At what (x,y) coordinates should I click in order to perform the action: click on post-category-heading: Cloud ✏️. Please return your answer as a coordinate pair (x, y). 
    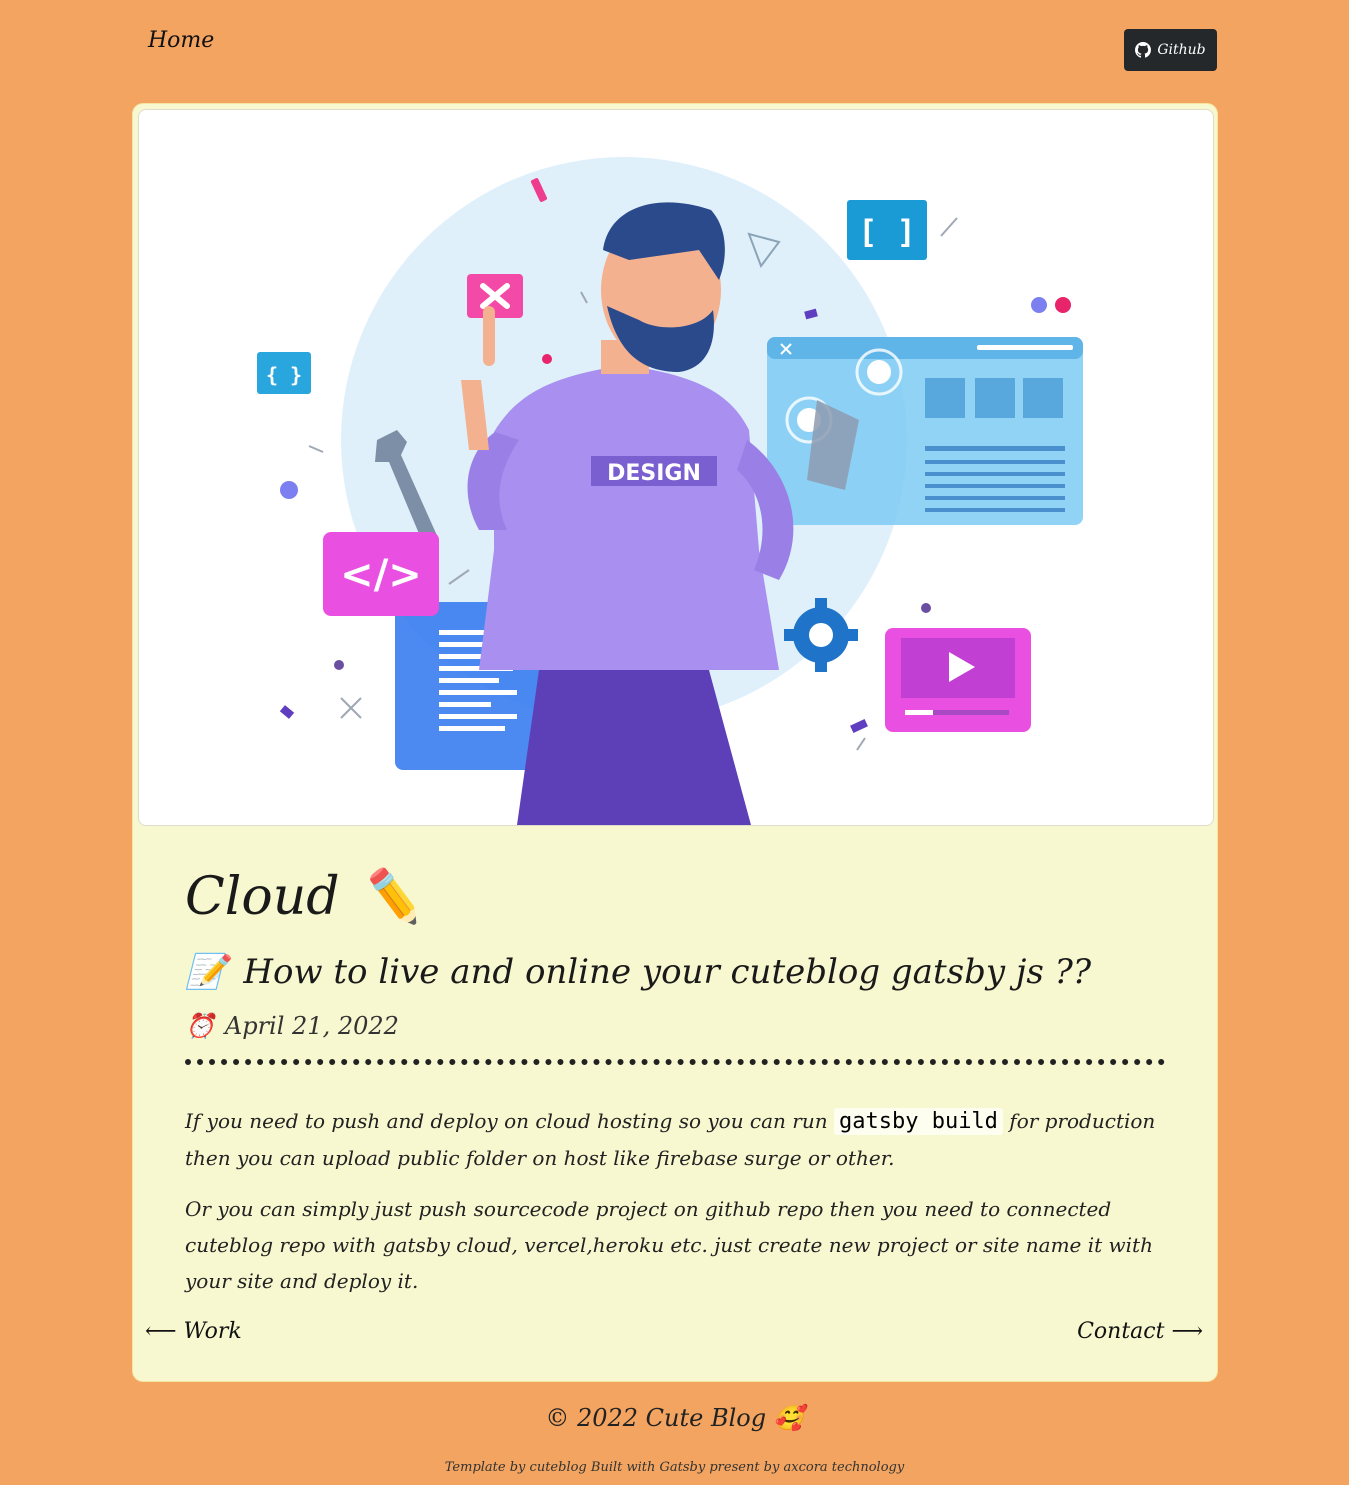
    Looking at the image, I should click on (304, 897).